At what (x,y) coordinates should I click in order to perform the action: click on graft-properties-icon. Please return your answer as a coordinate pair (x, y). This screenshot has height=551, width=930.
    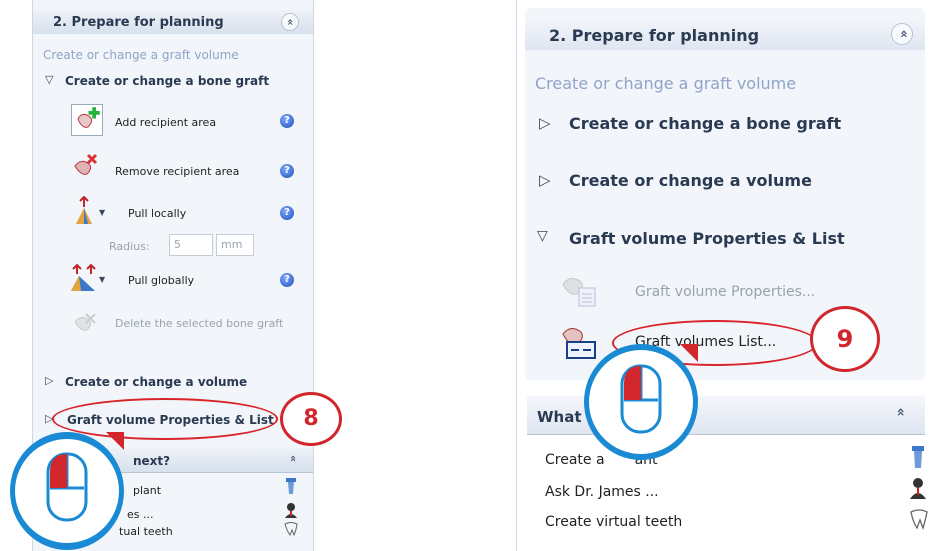
    Looking at the image, I should click on (579, 290).